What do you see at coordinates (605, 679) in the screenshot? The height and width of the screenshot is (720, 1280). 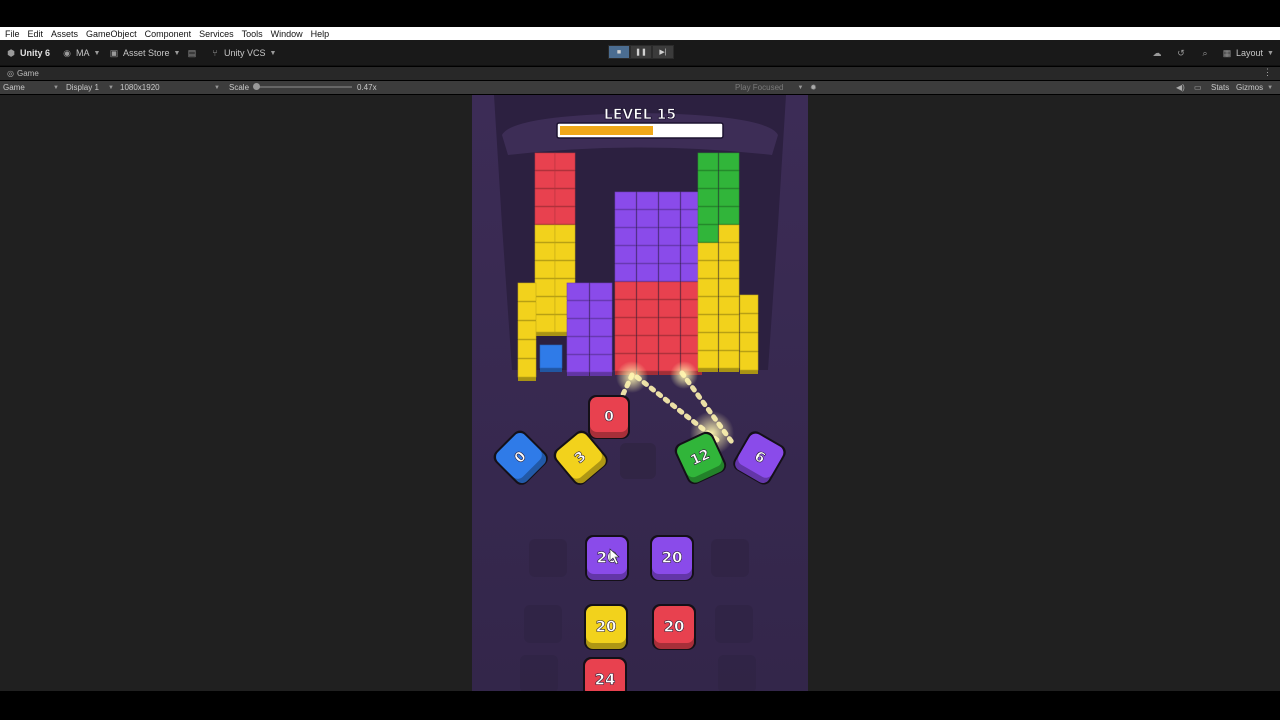 I see `queue-cube-value: 24` at bounding box center [605, 679].